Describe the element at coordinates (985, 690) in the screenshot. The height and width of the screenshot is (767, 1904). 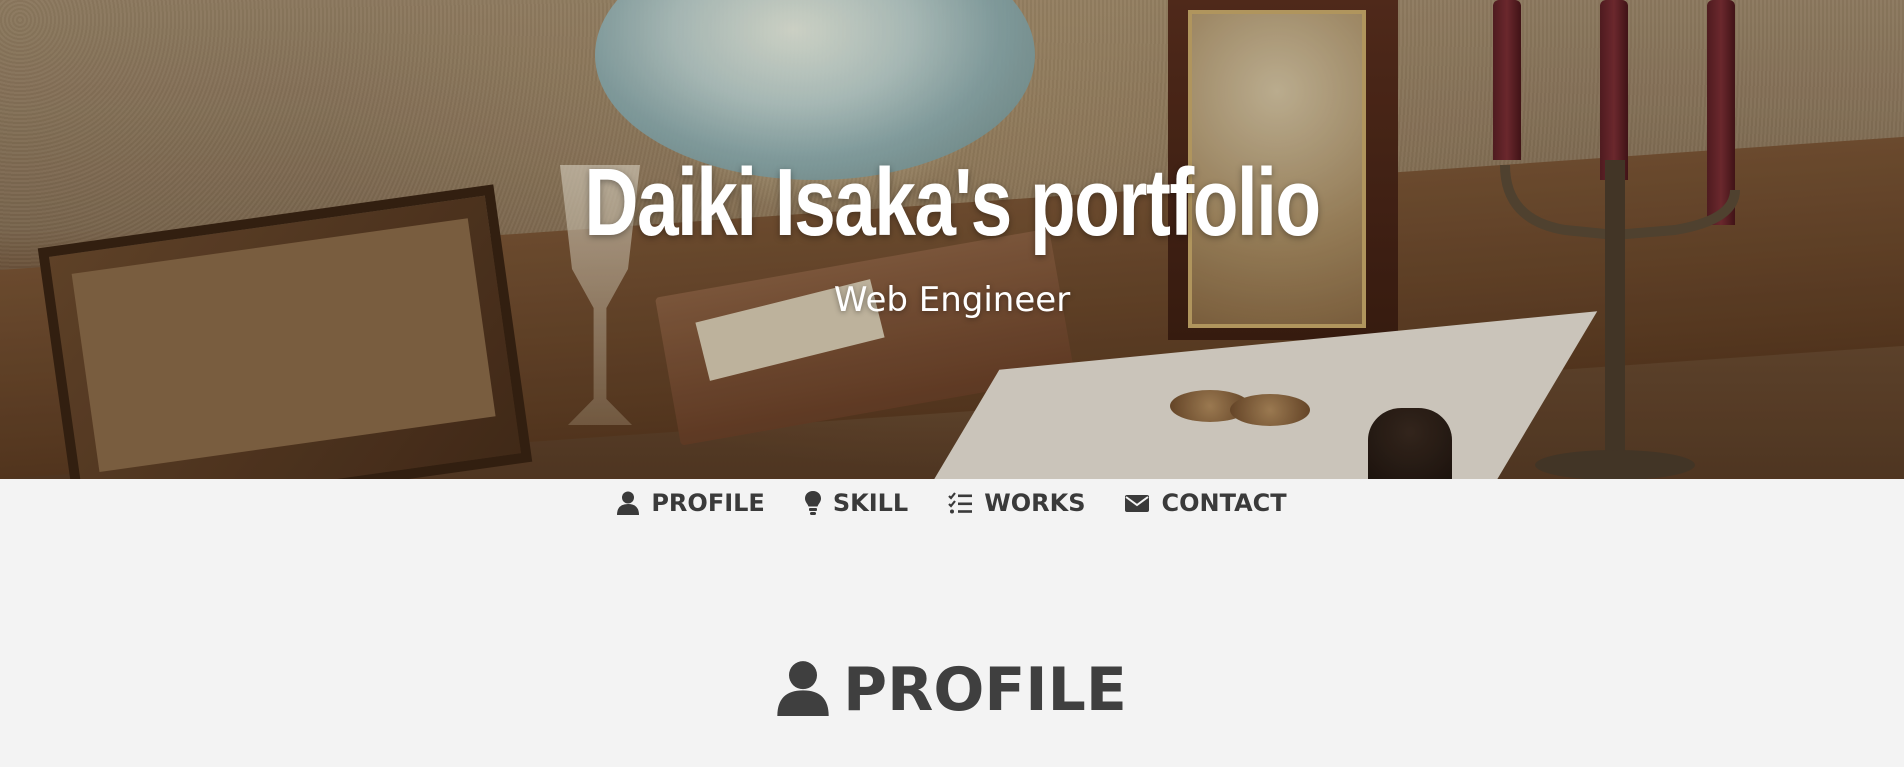
I see `section-title: PROFILE` at that location.